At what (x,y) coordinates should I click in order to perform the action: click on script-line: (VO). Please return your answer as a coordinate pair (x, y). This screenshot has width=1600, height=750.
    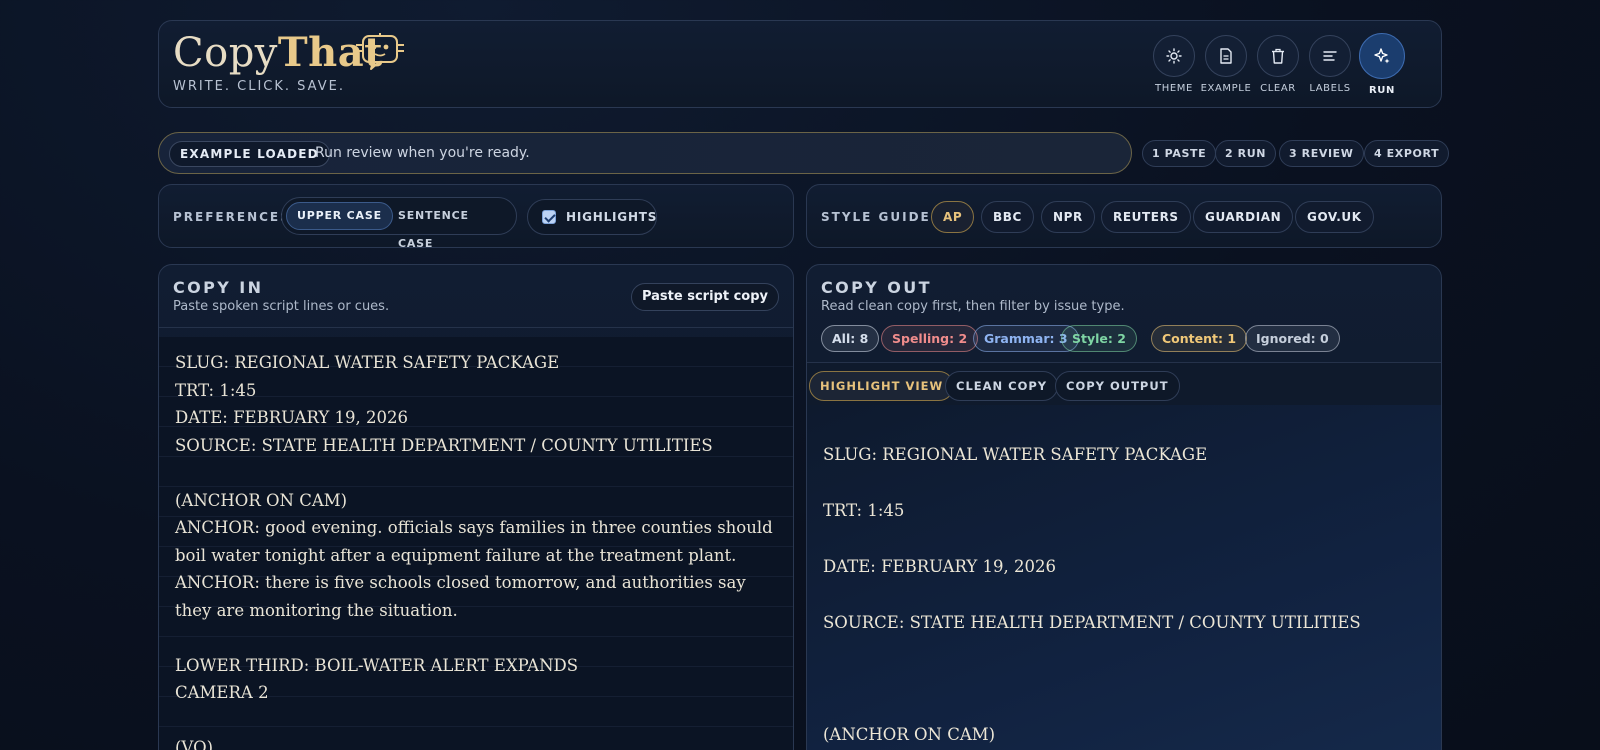
    Looking at the image, I should click on (194, 744).